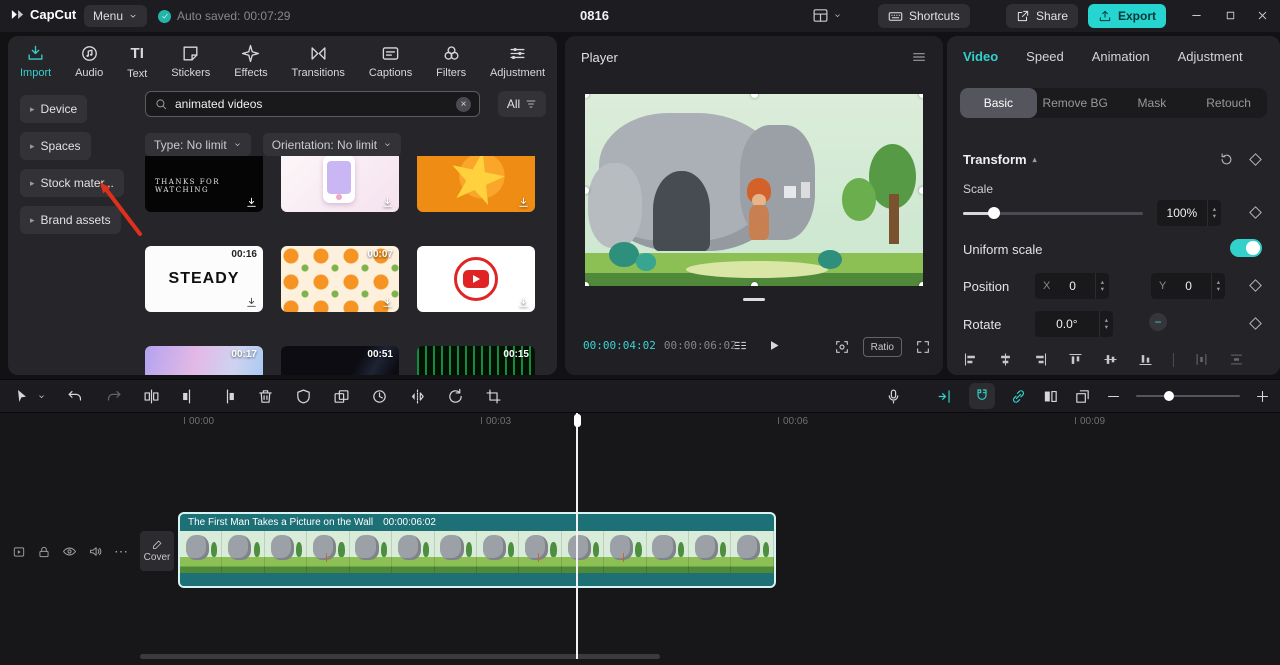 Image resolution: width=1280 pixels, height=665 pixels. What do you see at coordinates (1262, 396) in the screenshot?
I see `zoom-in-icon` at bounding box center [1262, 396].